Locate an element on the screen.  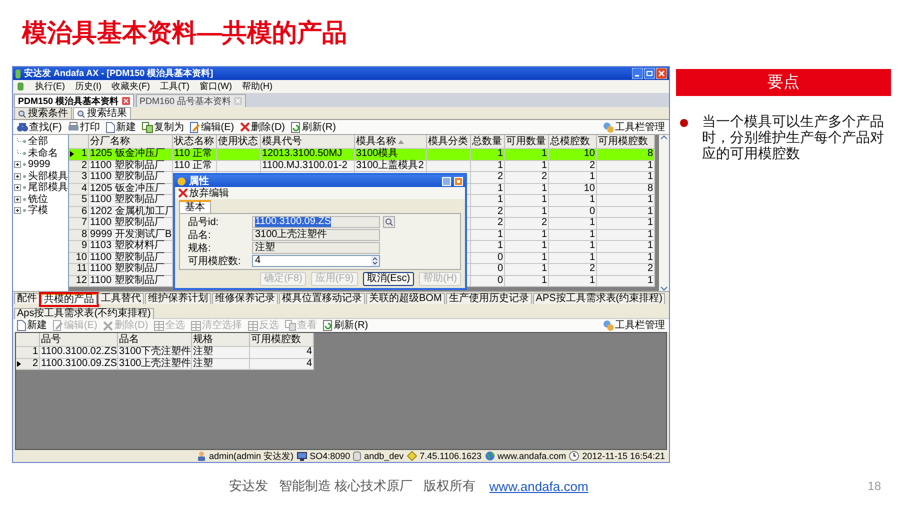
row-header: 11 is located at coordinates (79, 270).